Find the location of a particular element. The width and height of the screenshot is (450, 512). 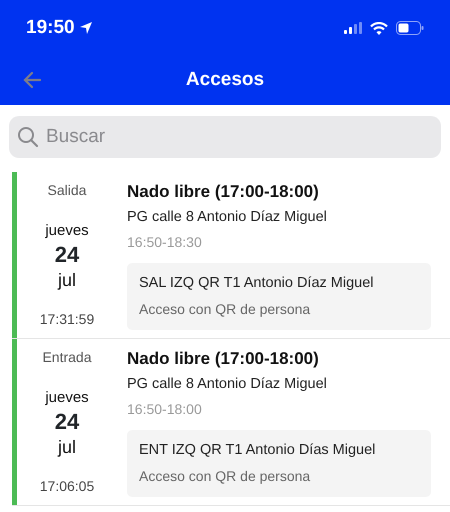

device-name: ENT IZQ QR T1 Antonio Días Miguel is located at coordinates (257, 450).